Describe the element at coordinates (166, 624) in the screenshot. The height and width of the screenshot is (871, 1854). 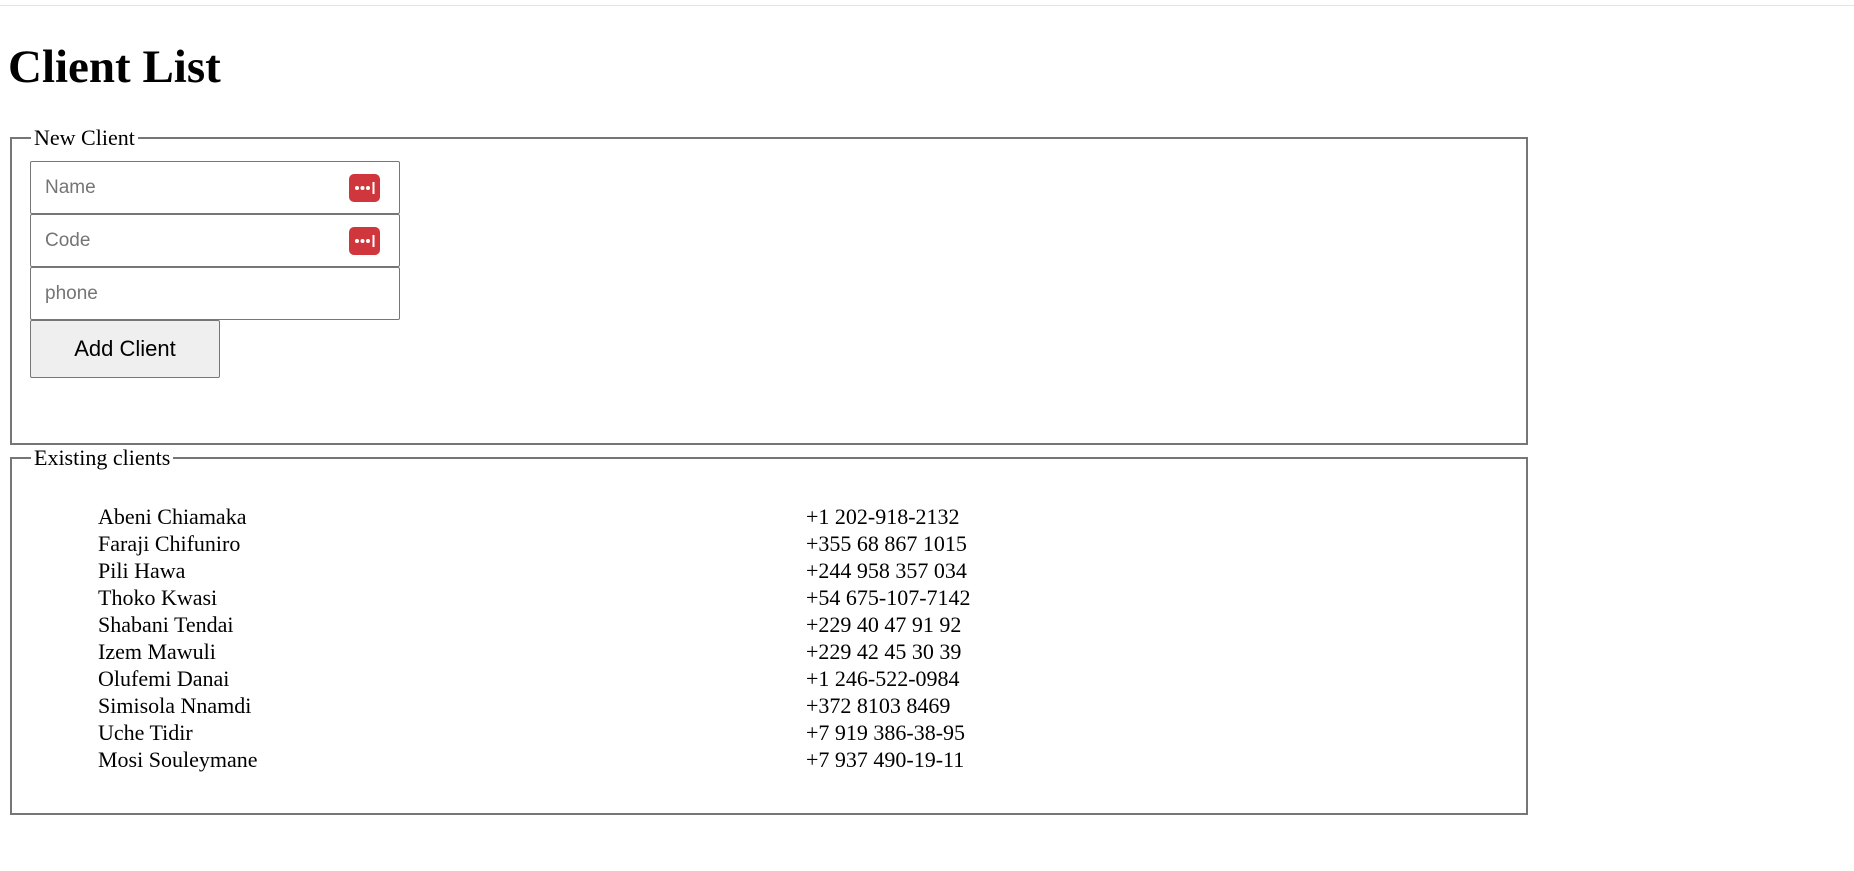
I see `client-name: Shabani Tendai` at that location.